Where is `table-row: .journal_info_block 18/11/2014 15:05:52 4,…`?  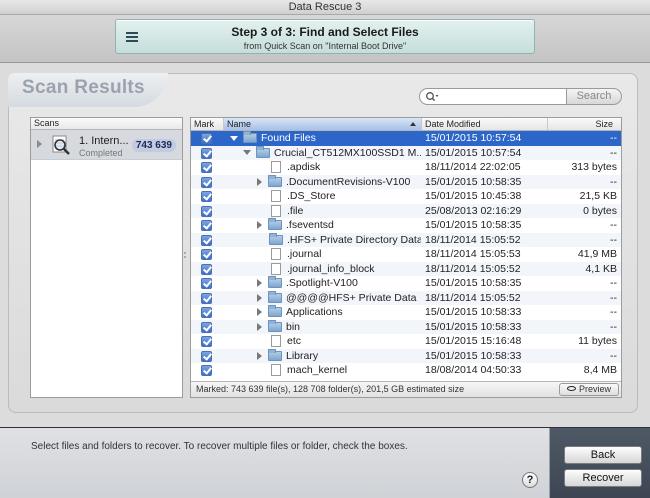
table-row: .journal_info_block 18/11/2014 15:05:52 4,… is located at coordinates (406, 269).